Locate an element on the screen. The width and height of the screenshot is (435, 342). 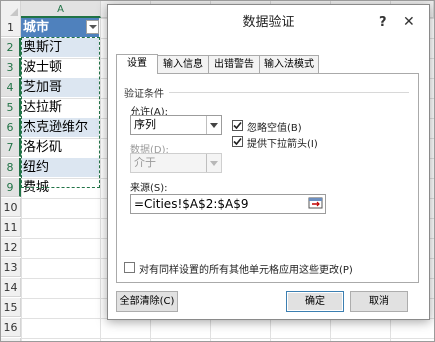
row-header: 8 is located at coordinates (11, 167).